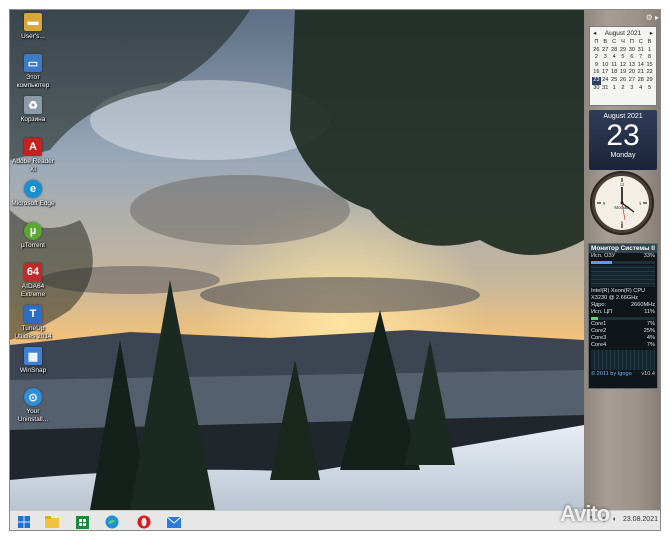  Describe the element at coordinates (651, 33) in the screenshot. I see `next-month-arrow-icon: ▸` at that location.